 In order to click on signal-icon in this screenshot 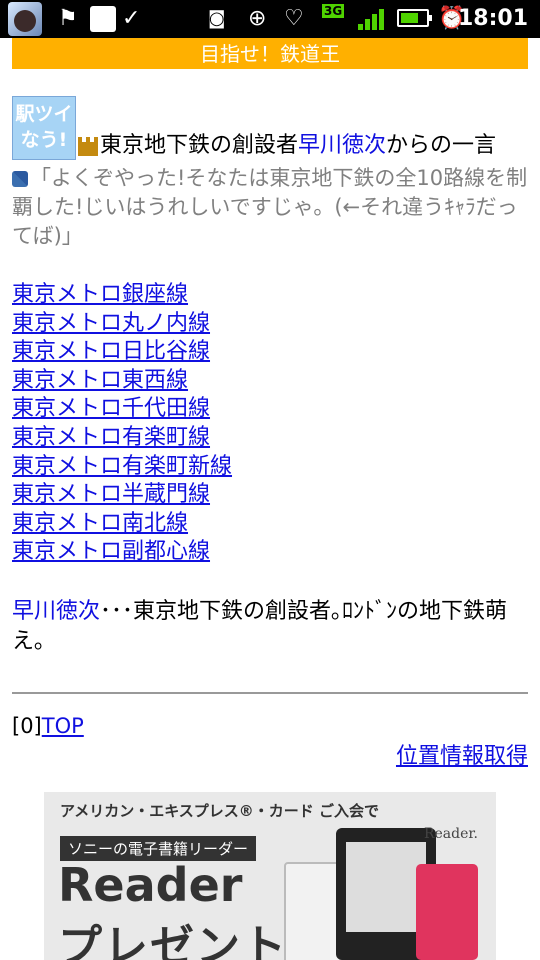, I will do `click(372, 19)`.